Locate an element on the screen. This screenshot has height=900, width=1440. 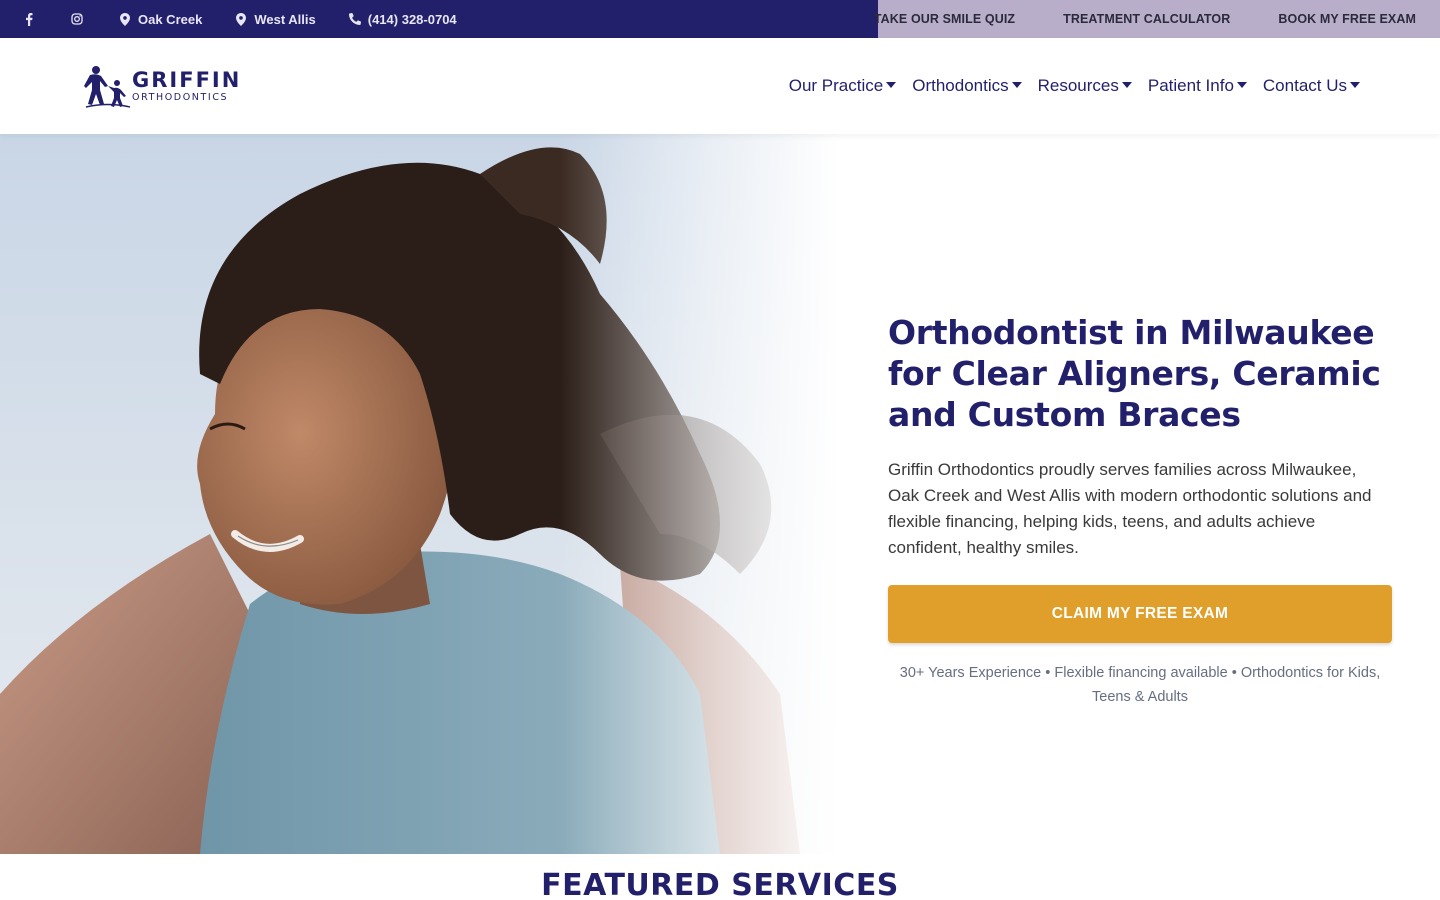
treatment-calculator-link: TREATMENT CALCULATOR is located at coordinates (1146, 19).